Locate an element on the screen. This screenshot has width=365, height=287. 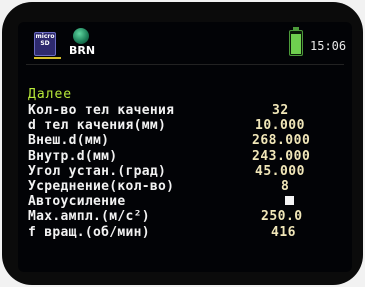
menu-row-label: Кол-во тел качения is located at coordinates (101, 110).